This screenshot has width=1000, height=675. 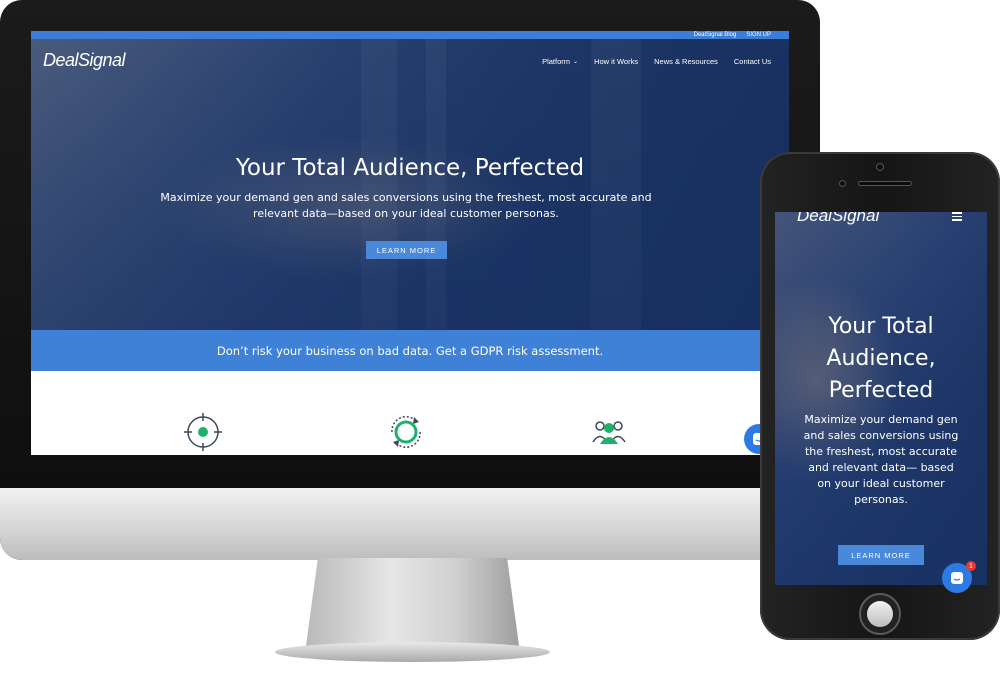 I want to click on target-icon, so click(x=203, y=432).